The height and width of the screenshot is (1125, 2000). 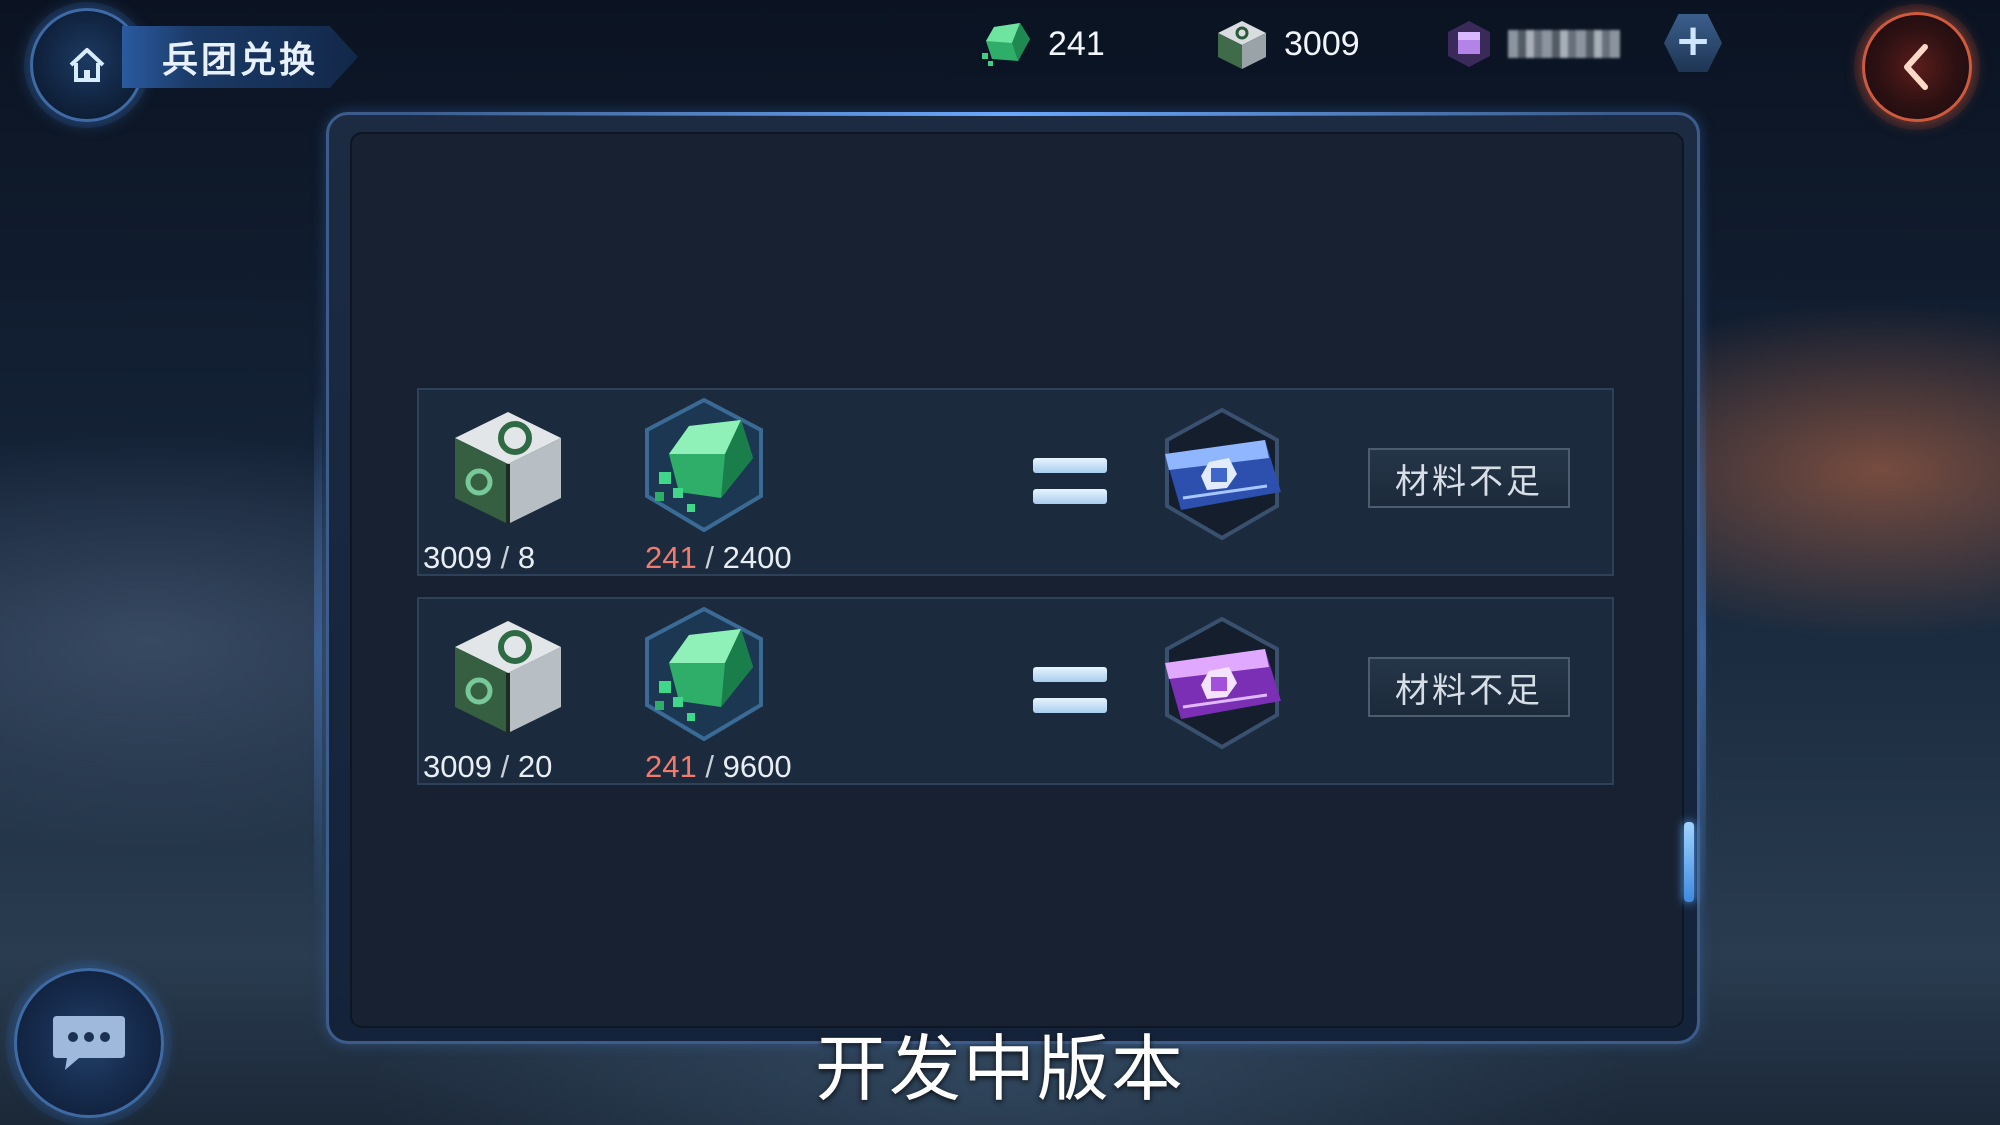 What do you see at coordinates (1322, 43) in the screenshot?
I see `gray-cube-amount: 3009` at bounding box center [1322, 43].